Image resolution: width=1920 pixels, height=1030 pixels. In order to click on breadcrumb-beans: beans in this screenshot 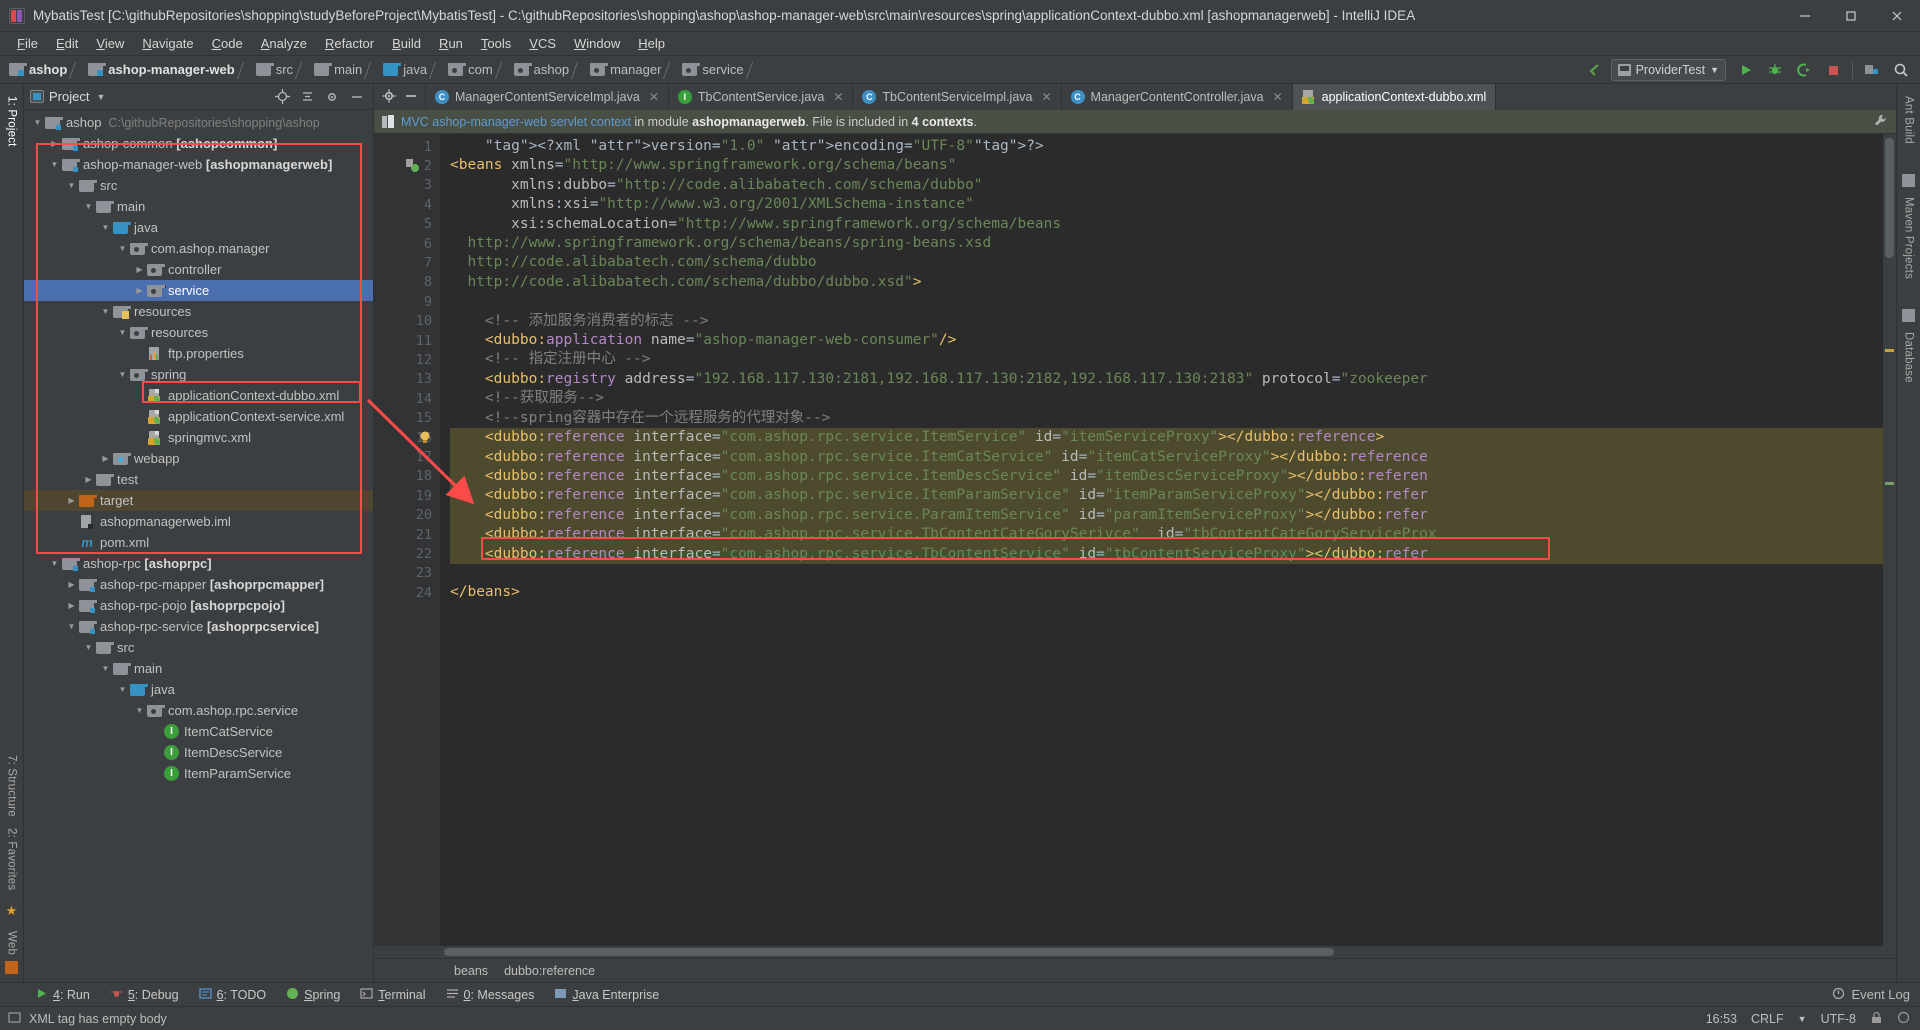, I will do `click(471, 971)`.